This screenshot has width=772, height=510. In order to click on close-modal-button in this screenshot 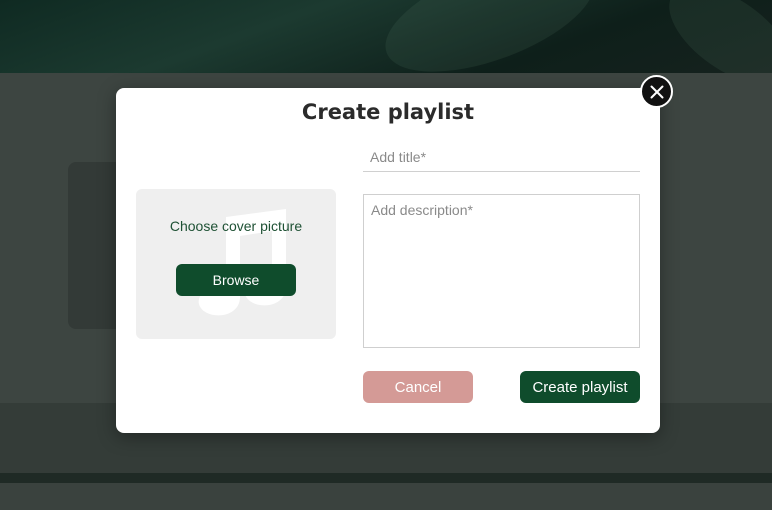, I will do `click(656, 91)`.